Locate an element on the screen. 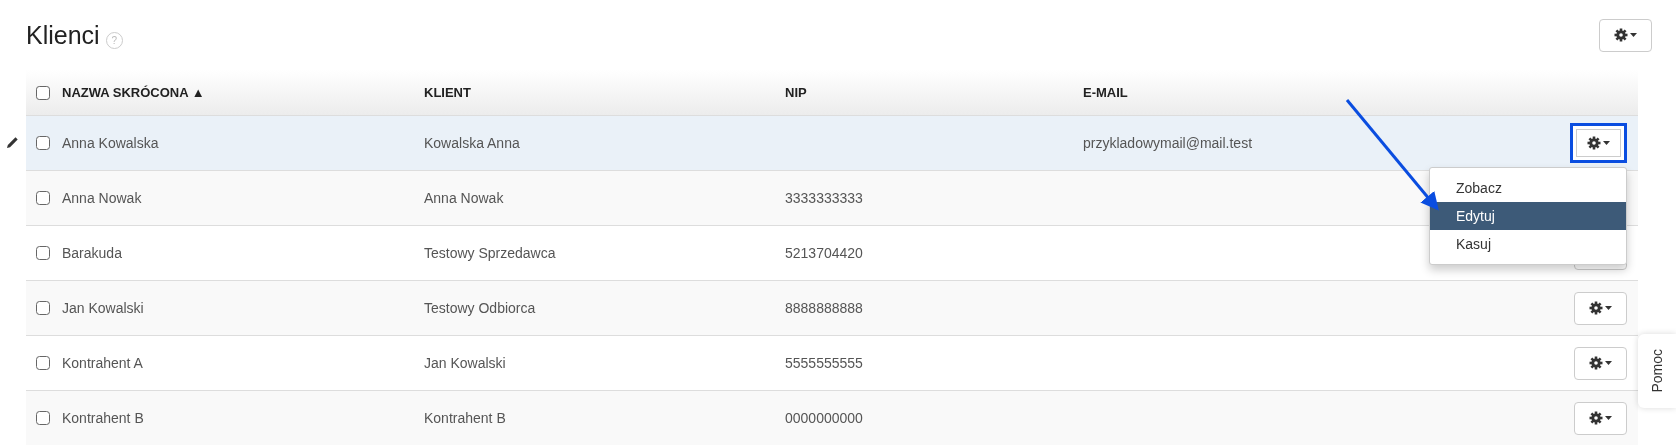 The image size is (1676, 447). column-header: NIP is located at coordinates (796, 92).